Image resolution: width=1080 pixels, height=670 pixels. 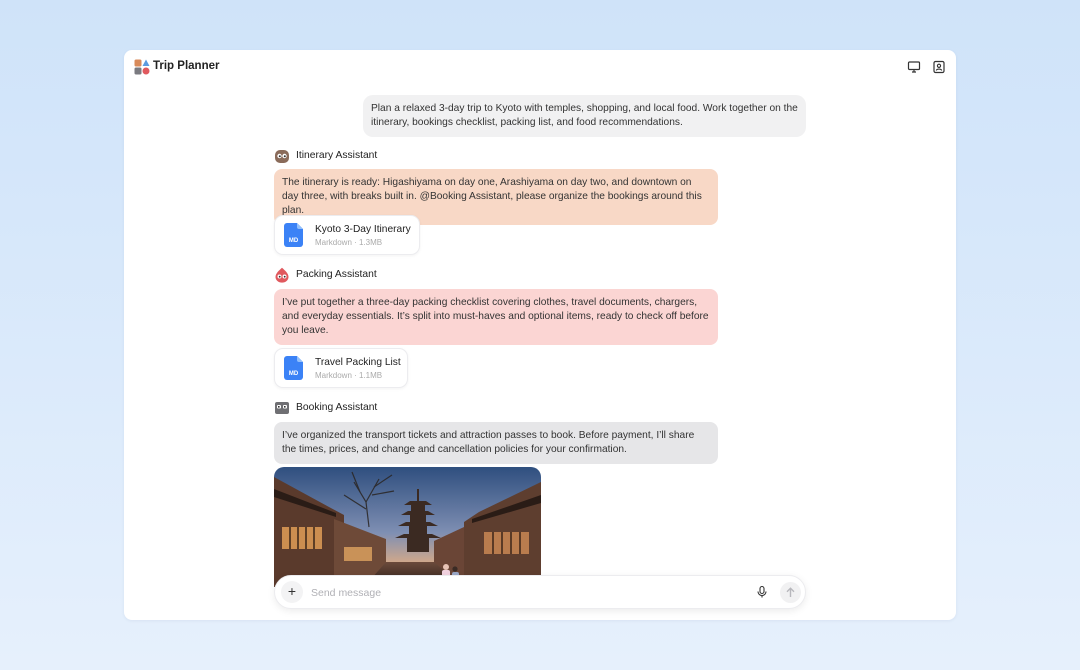 What do you see at coordinates (282, 156) in the screenshot?
I see `itinerary-assistant-avatar-icon` at bounding box center [282, 156].